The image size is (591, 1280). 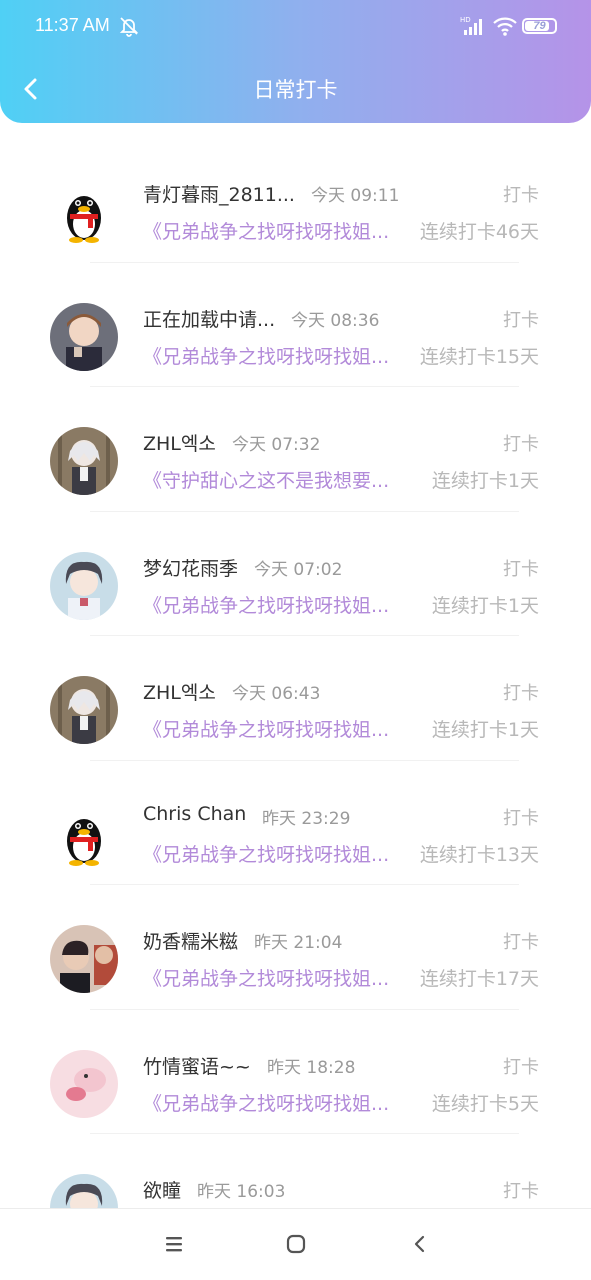 What do you see at coordinates (162, 1191) in the screenshot?
I see `user-name: 欲瞳` at bounding box center [162, 1191].